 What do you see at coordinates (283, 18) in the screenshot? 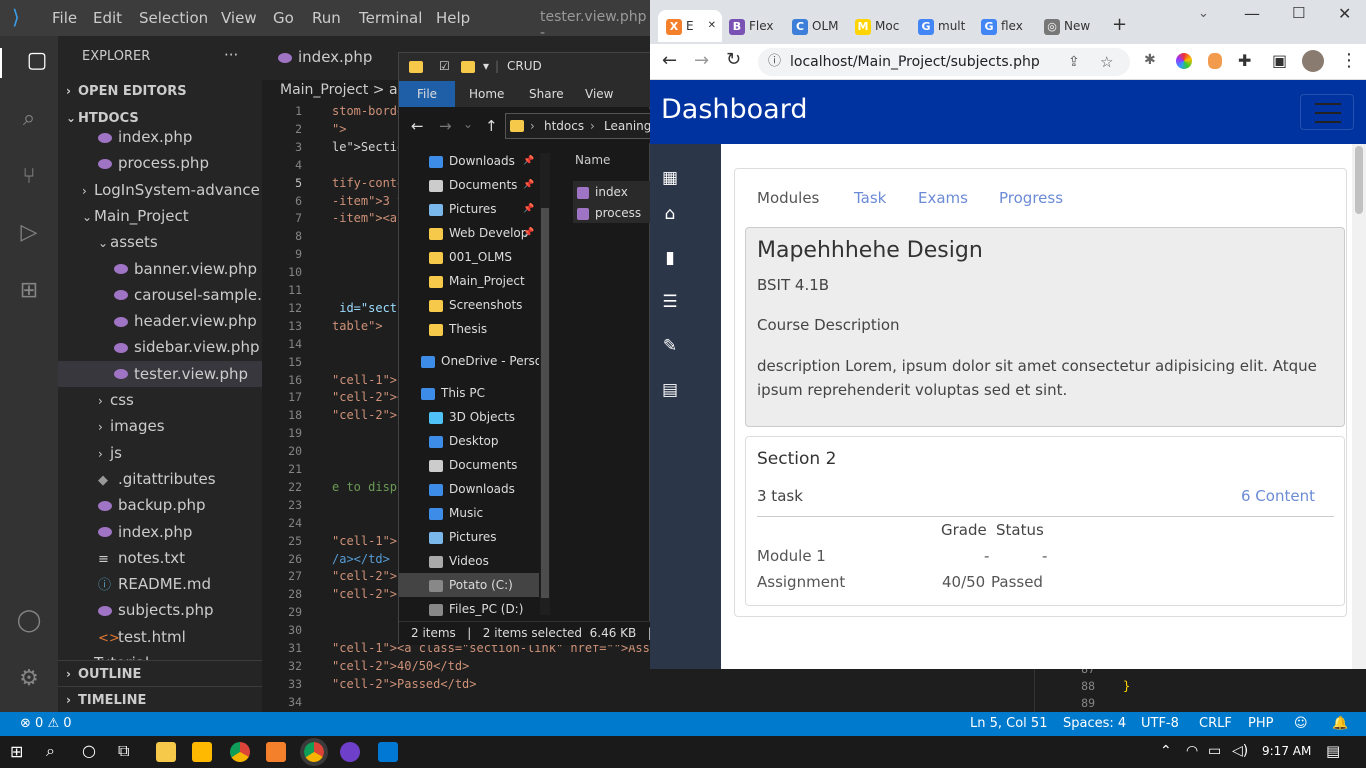
I see `menu-go: Go` at bounding box center [283, 18].